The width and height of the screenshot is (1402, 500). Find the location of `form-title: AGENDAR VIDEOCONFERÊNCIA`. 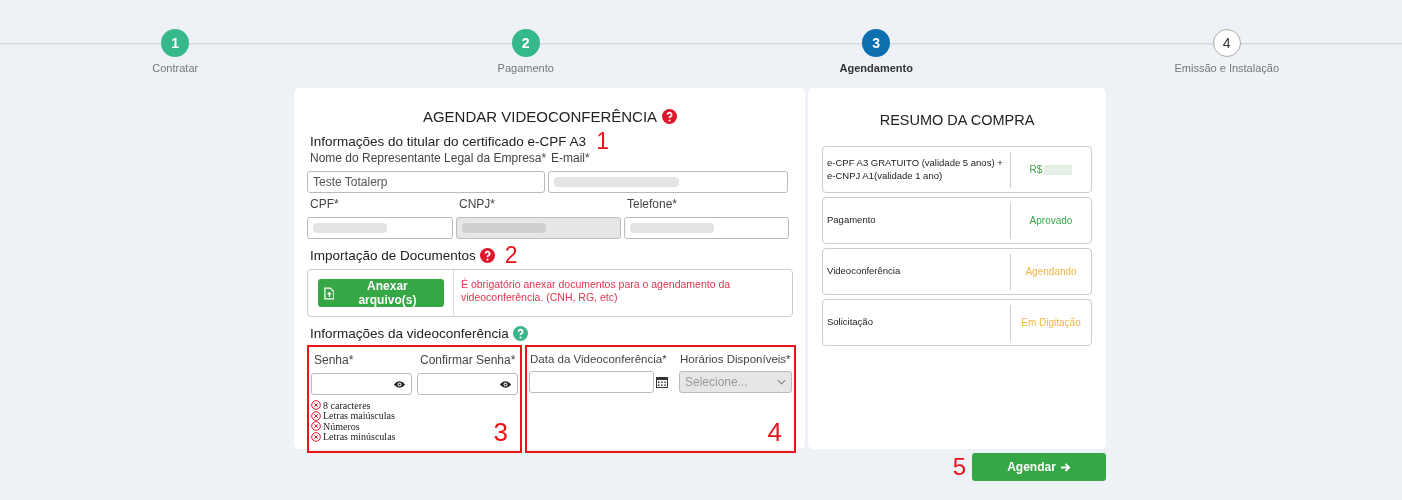

form-title: AGENDAR VIDEOCONFERÊNCIA is located at coordinates (540, 116).